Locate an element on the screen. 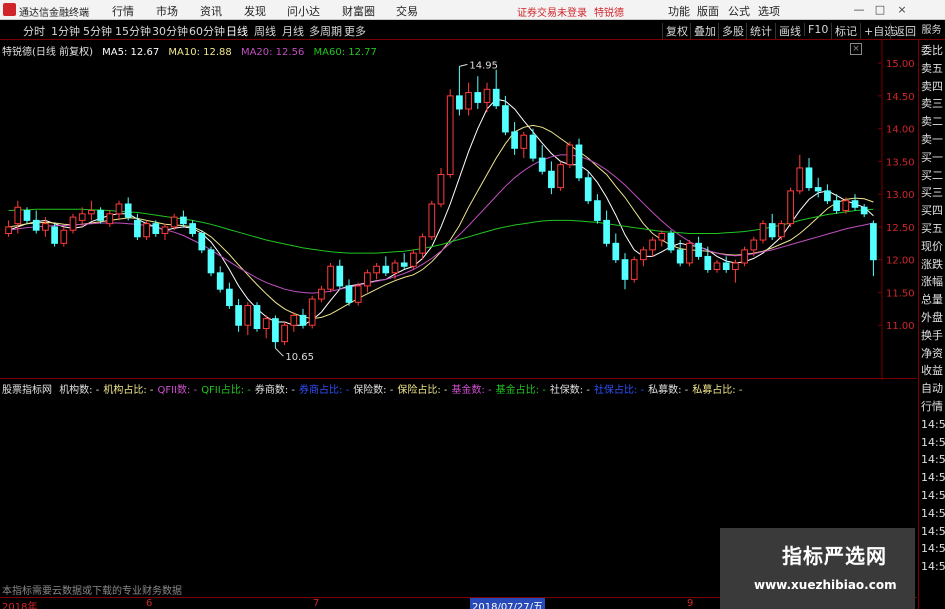 The image size is (945, 609). minimize-icon: — is located at coordinates (859, 9).